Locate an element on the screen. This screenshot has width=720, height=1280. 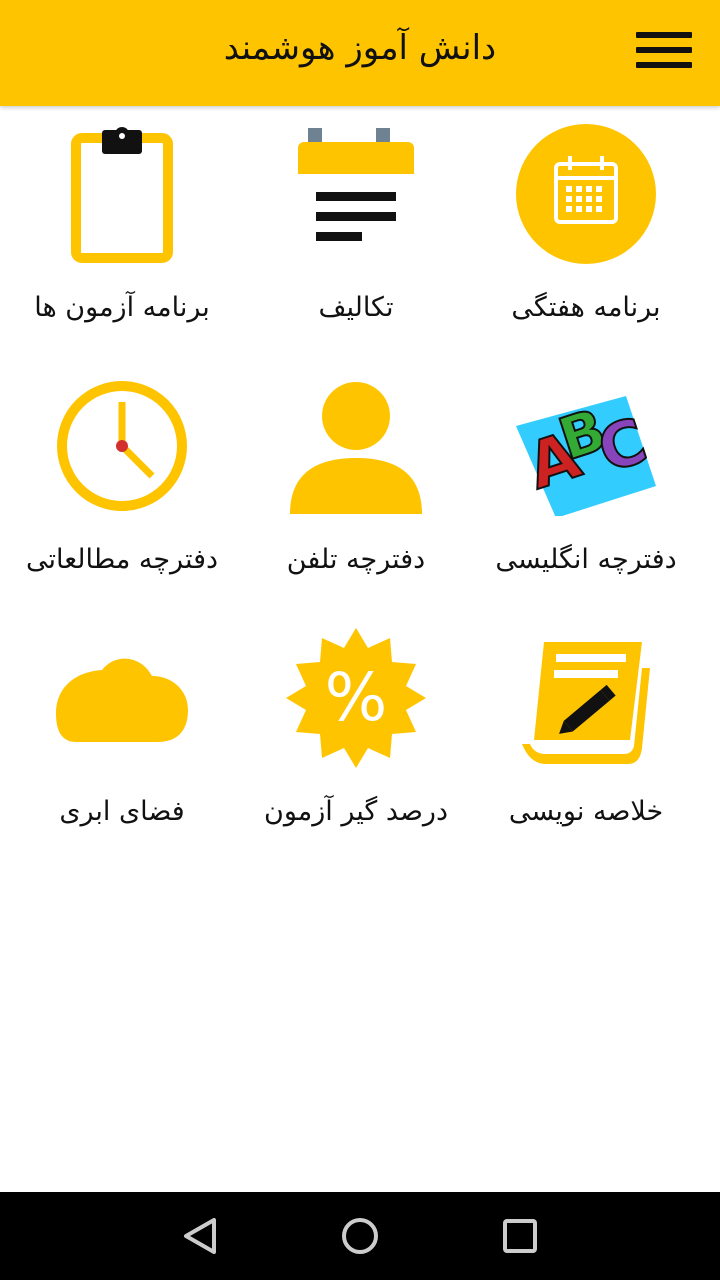
tile-exam-schedule: برنامه آزمون ها is located at coordinates (122, 232).